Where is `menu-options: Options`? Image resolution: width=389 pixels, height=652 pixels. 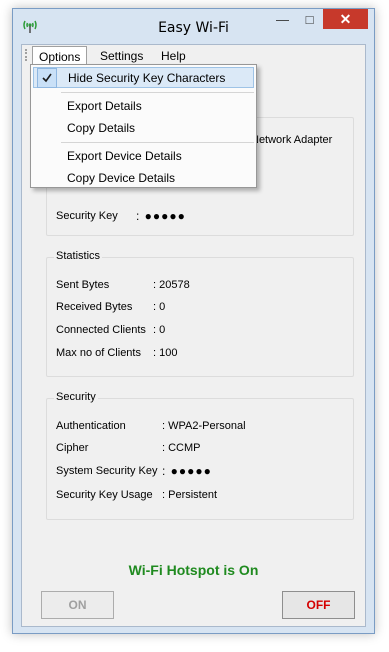
menu-options: Options is located at coordinates (60, 55).